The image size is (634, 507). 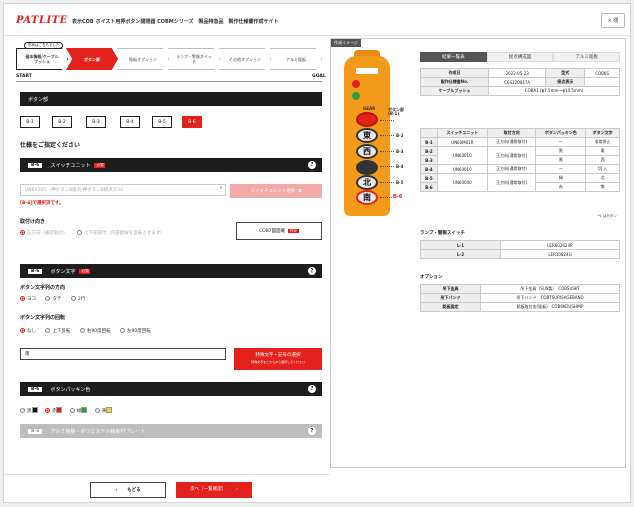 What do you see at coordinates (602, 187) in the screenshot?
I see `table-cell: 南` at bounding box center [602, 187].